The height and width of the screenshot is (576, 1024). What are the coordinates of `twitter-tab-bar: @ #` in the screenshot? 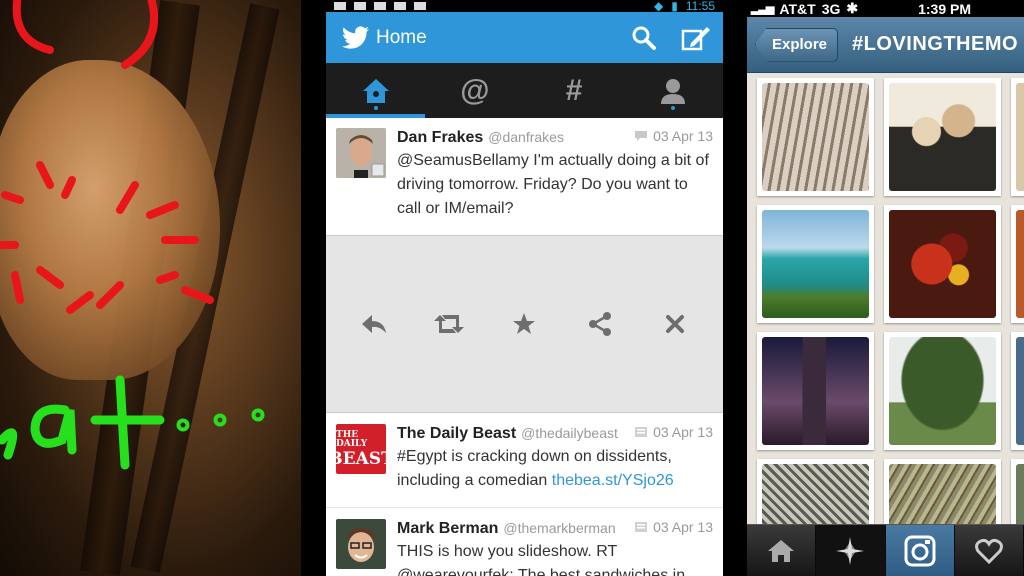 It's located at (524, 90).